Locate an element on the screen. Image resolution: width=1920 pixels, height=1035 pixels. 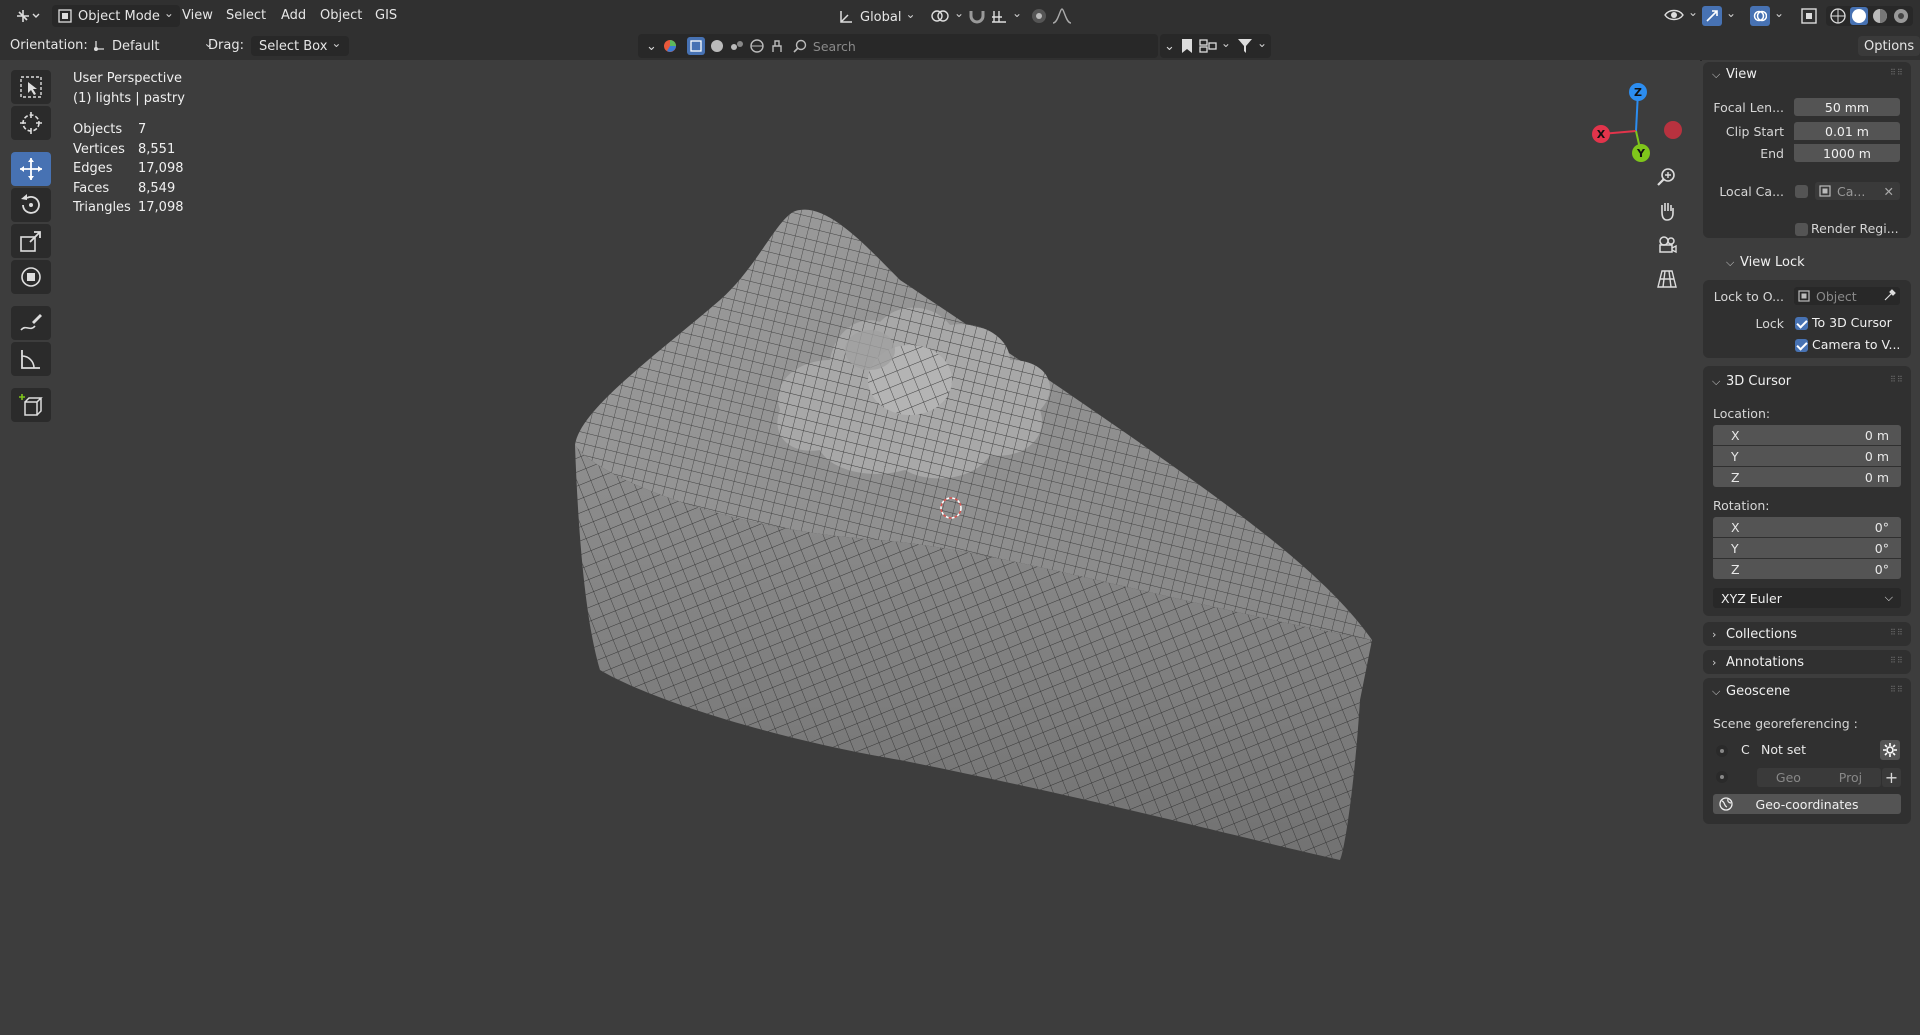
menu-object: Object is located at coordinates (341, 15).